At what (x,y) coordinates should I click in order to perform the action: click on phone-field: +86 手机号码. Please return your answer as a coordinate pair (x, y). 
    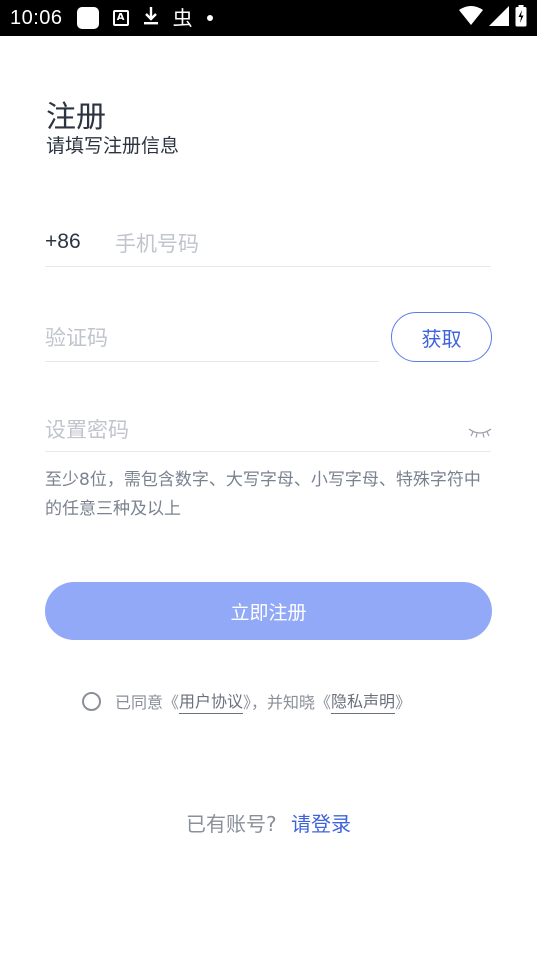
    Looking at the image, I should click on (268, 244).